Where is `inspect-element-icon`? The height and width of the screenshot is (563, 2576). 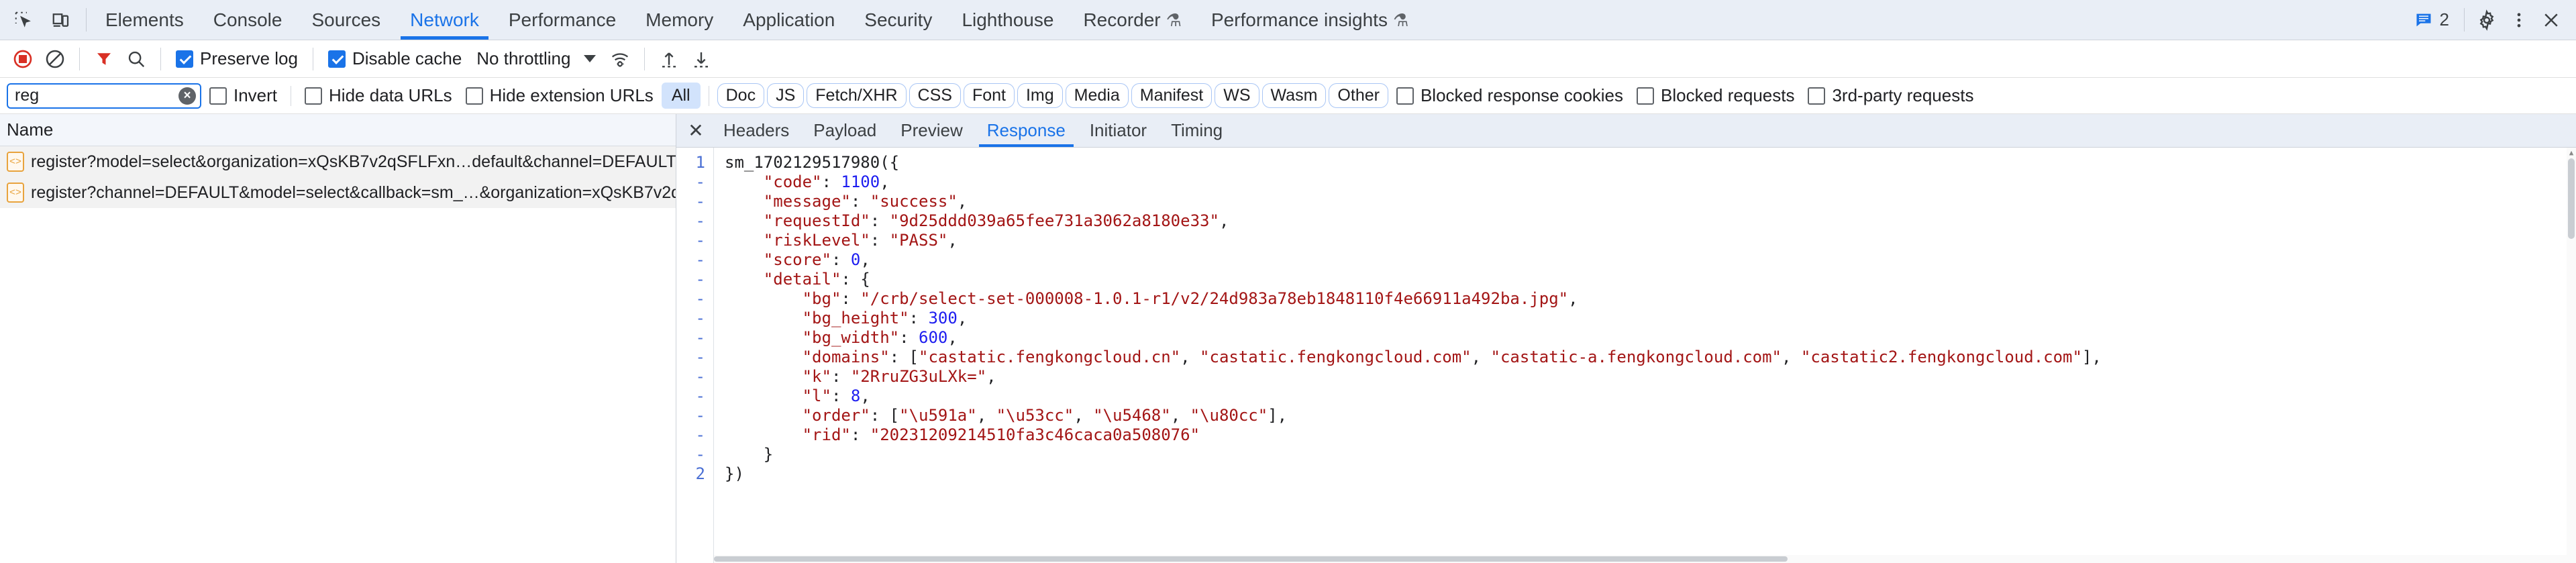 inspect-element-icon is located at coordinates (23, 20).